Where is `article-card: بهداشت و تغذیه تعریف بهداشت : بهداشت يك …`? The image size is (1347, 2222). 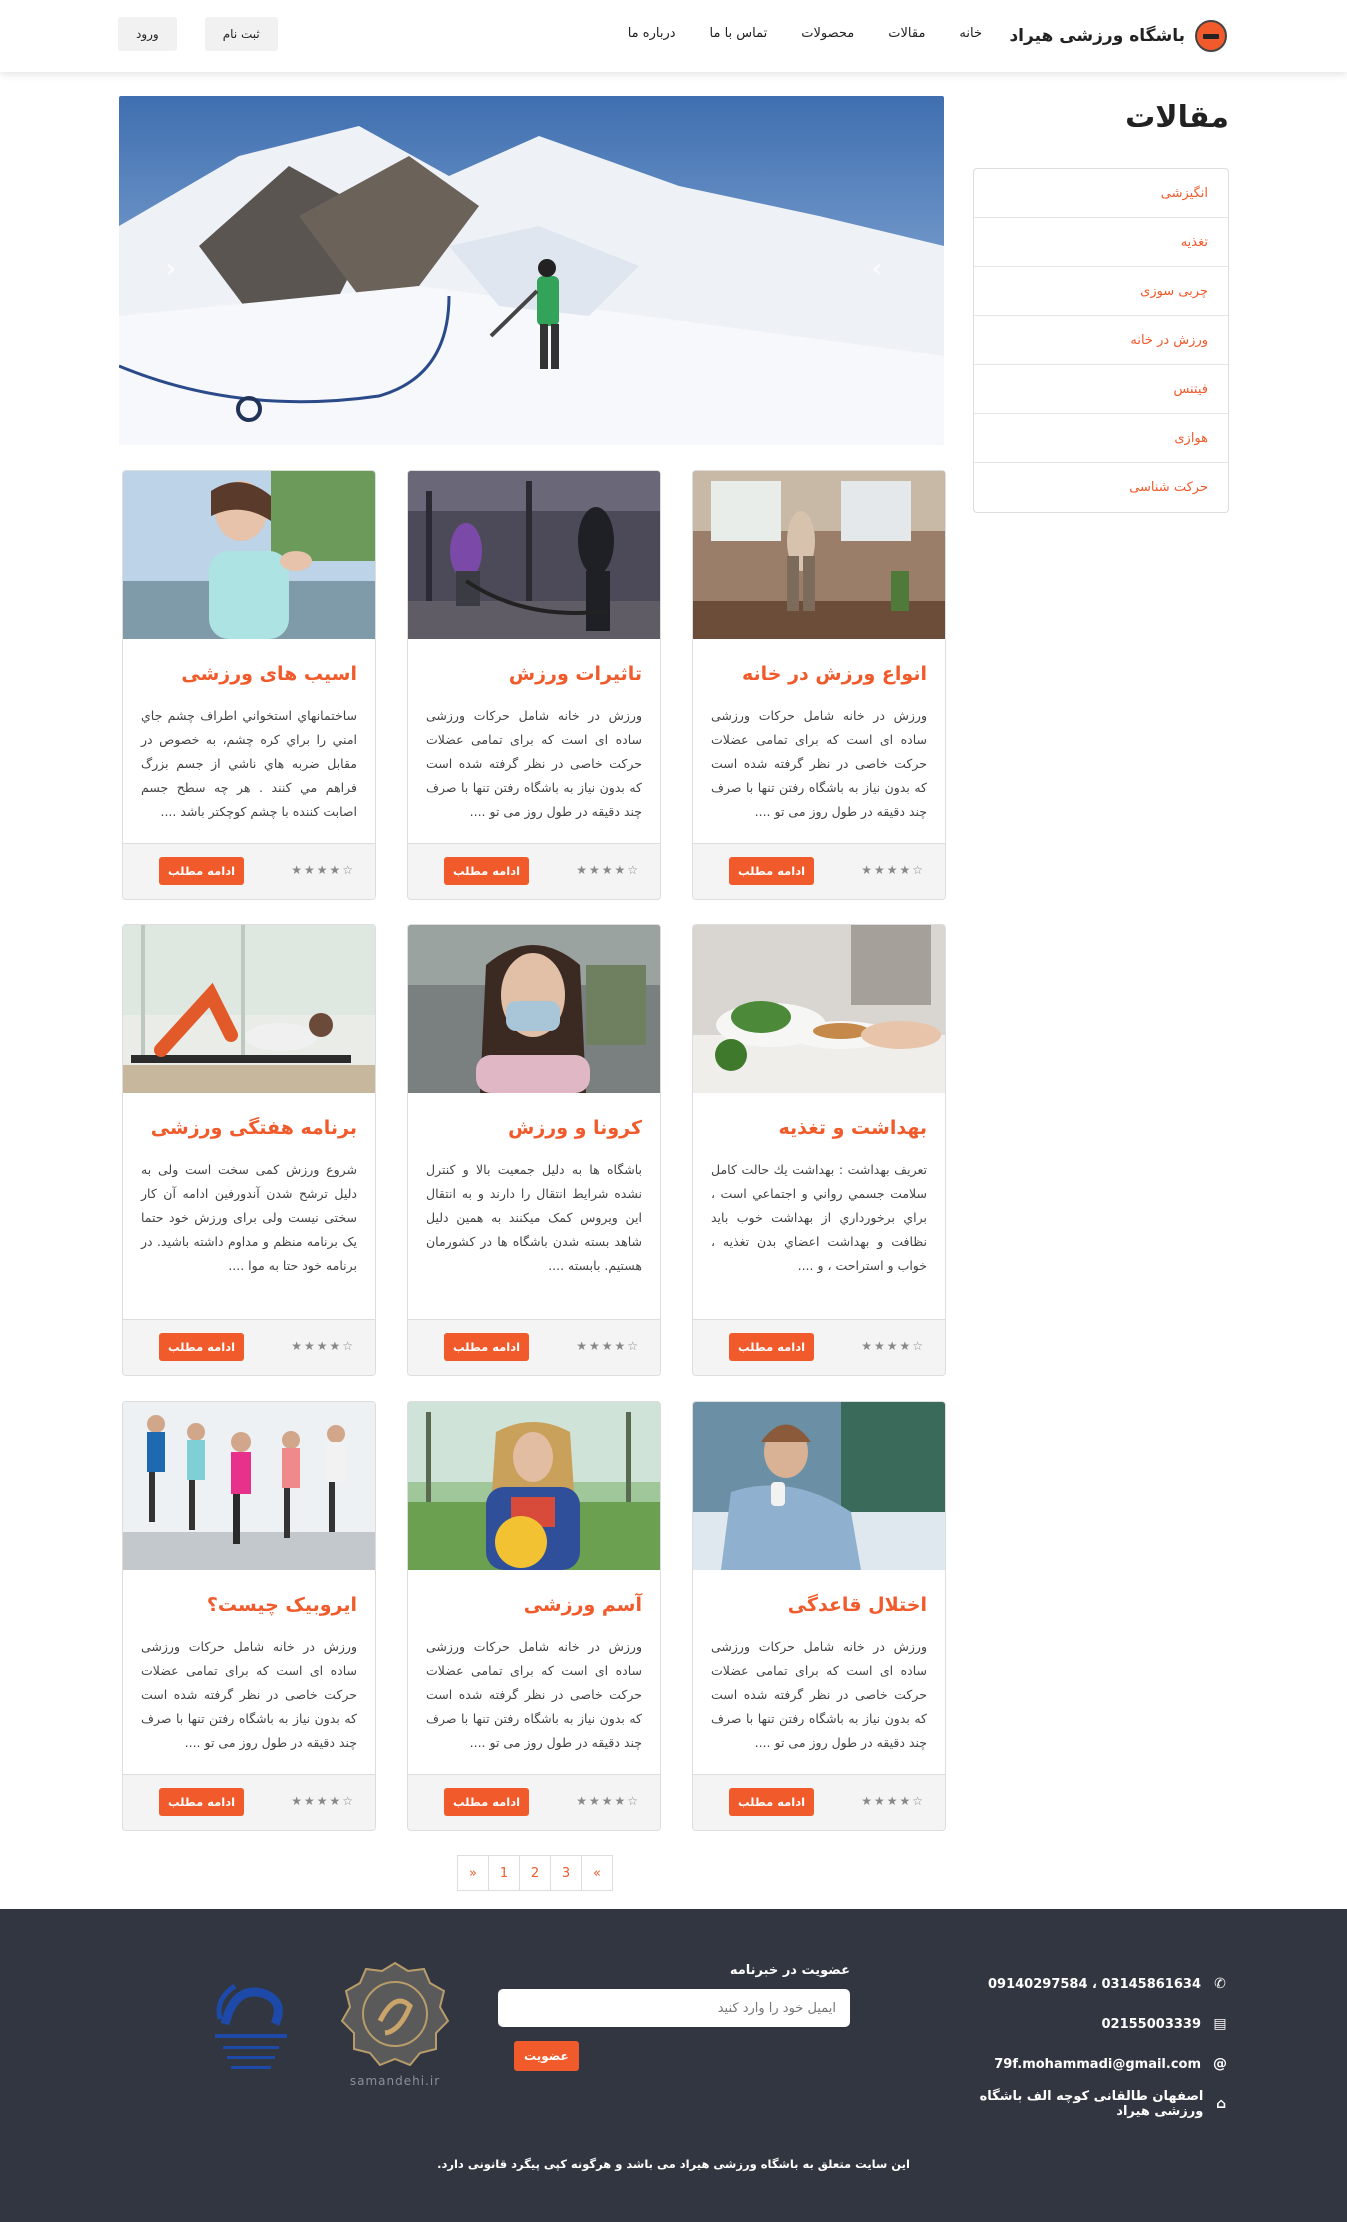 article-card: بهداشت و تغذیه تعریف بهداشت : بهداشت يك … is located at coordinates (819, 1150).